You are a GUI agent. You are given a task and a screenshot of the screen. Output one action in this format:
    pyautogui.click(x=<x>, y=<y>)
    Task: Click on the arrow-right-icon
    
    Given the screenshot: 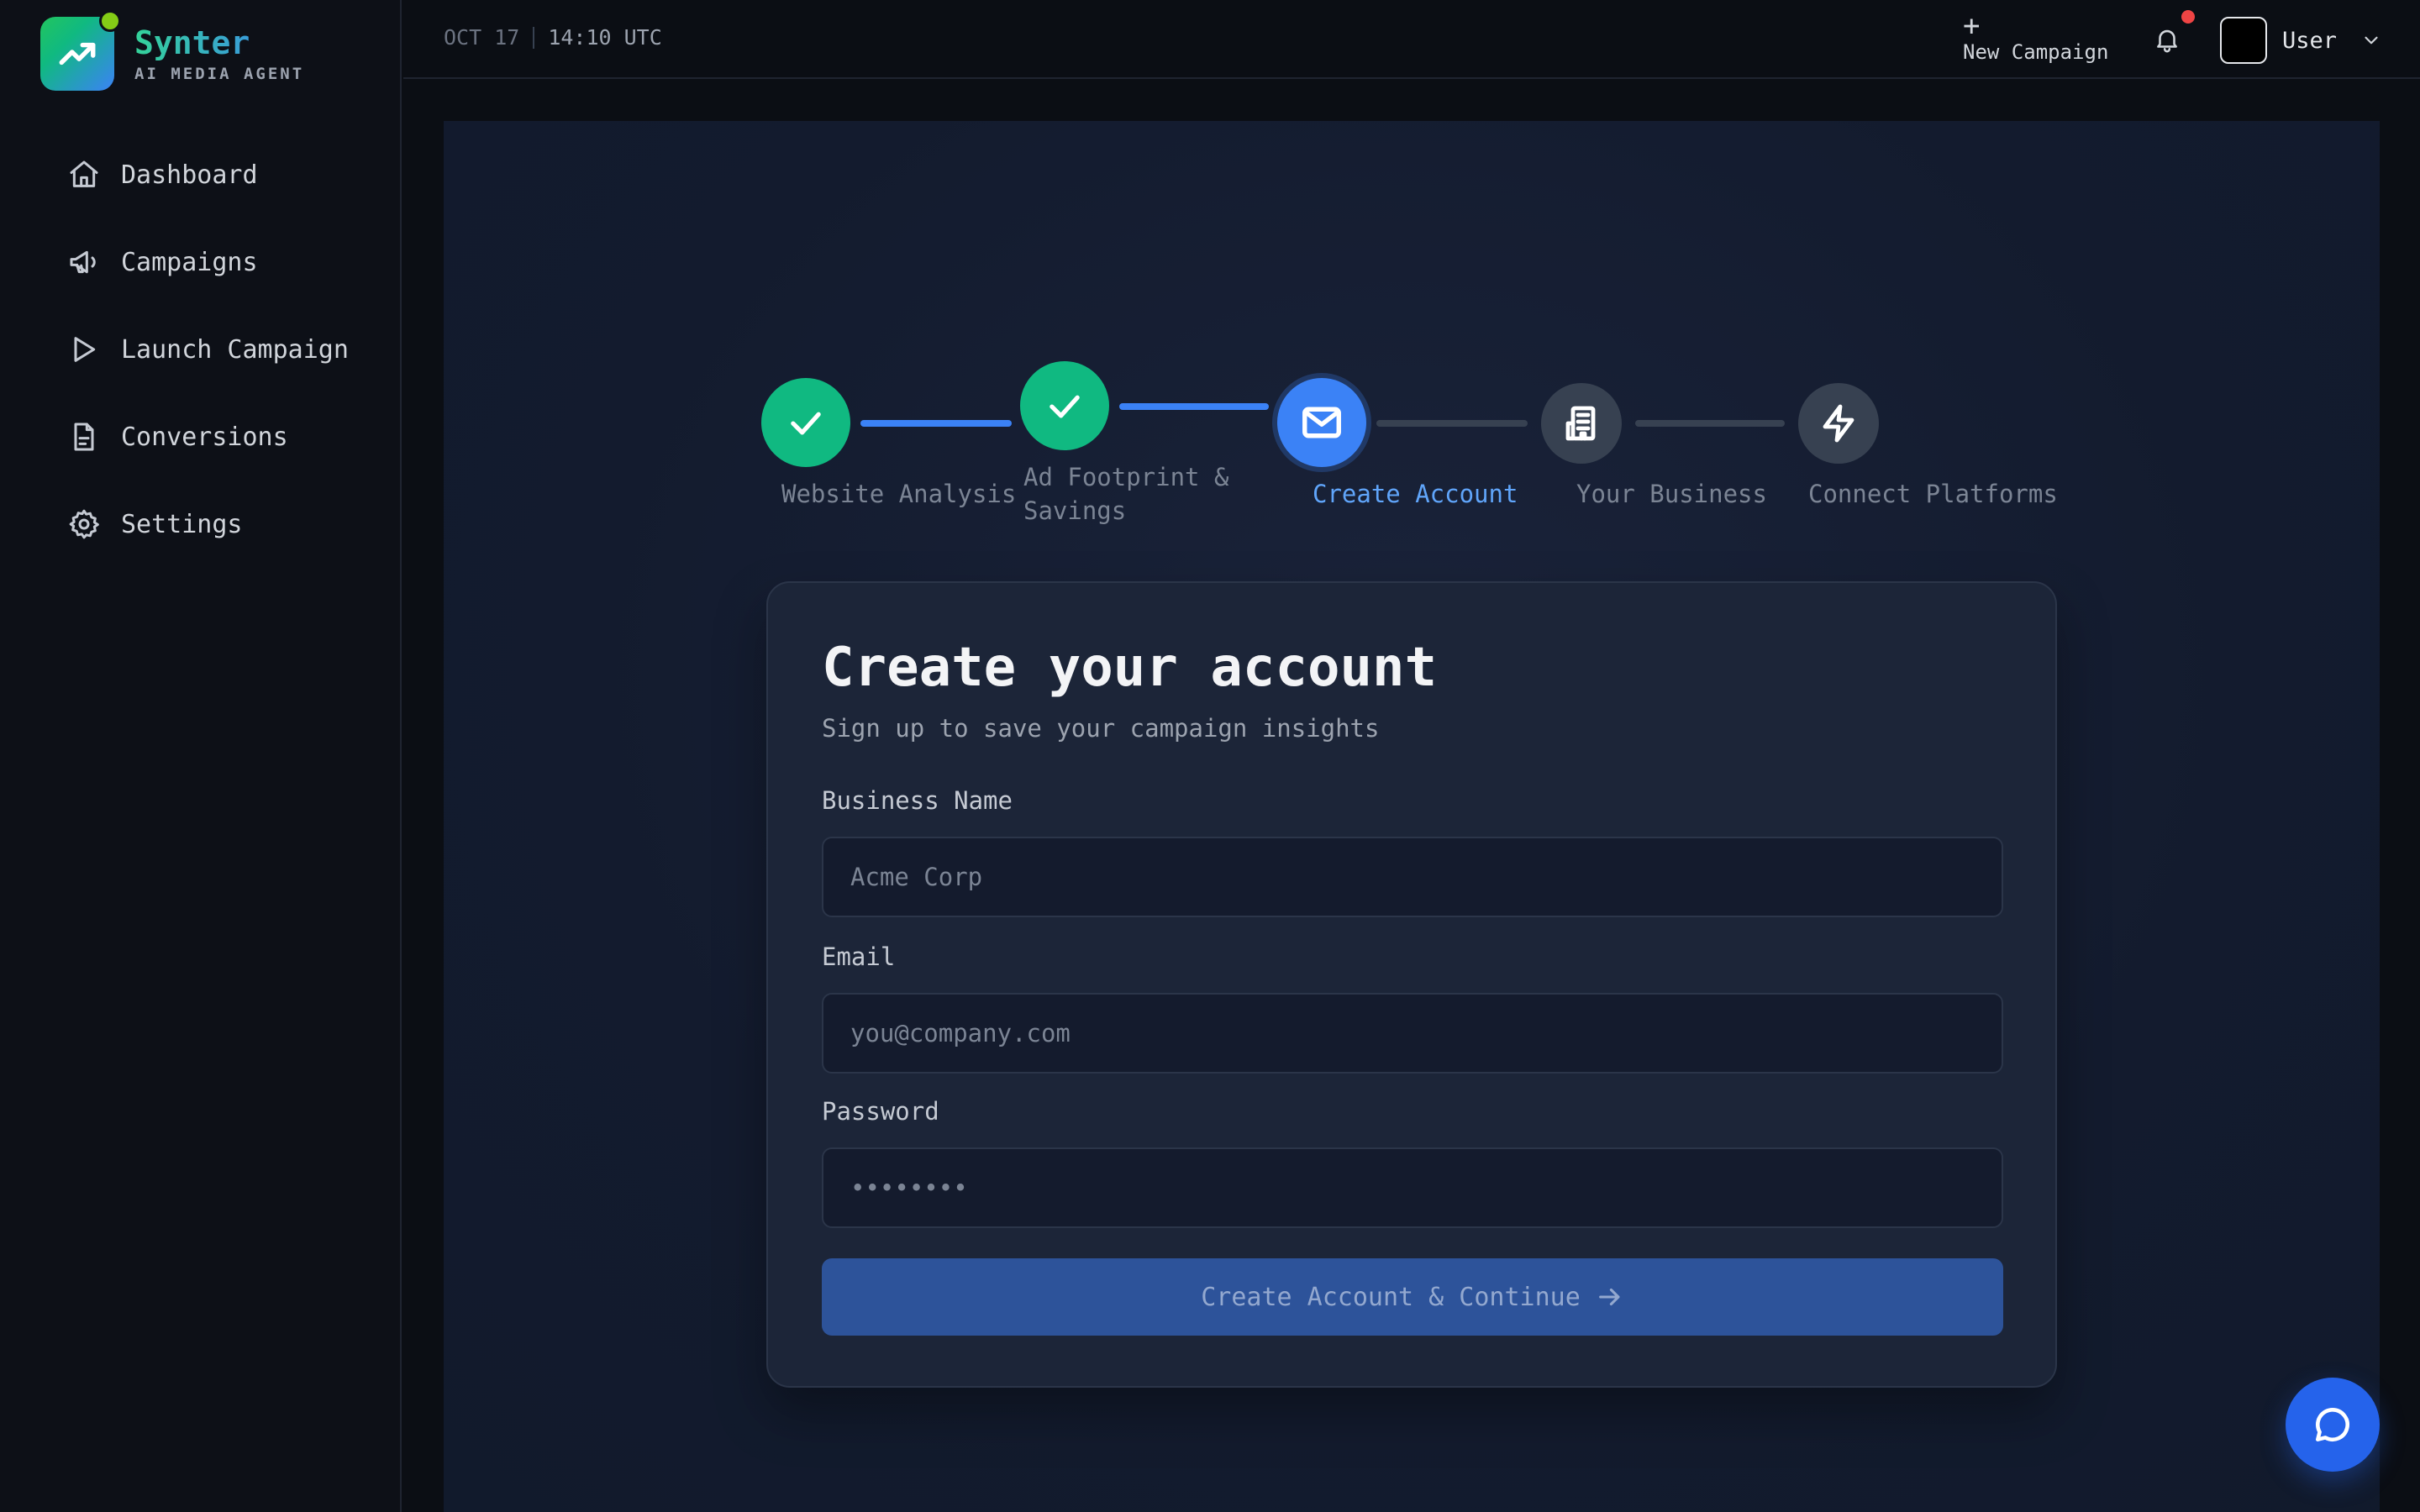 What is the action you would take?
    pyautogui.click(x=1609, y=1297)
    